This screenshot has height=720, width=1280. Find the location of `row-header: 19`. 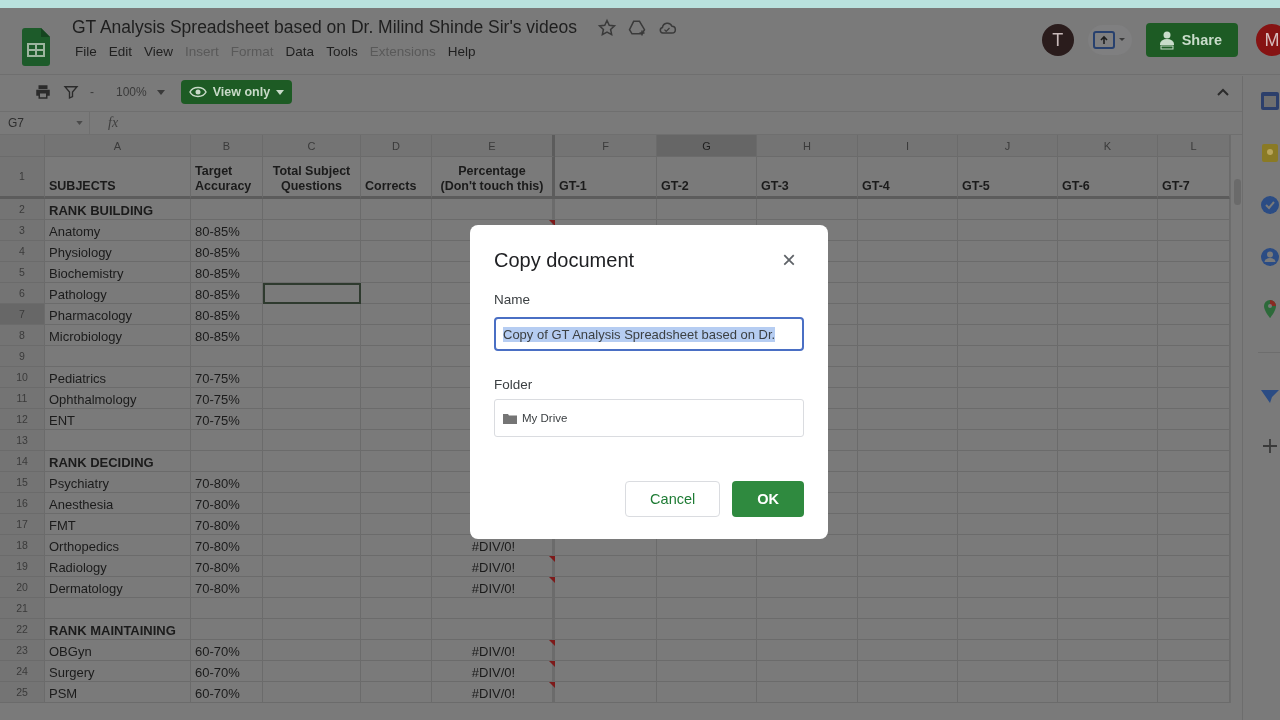

row-header: 19 is located at coordinates (22, 566).